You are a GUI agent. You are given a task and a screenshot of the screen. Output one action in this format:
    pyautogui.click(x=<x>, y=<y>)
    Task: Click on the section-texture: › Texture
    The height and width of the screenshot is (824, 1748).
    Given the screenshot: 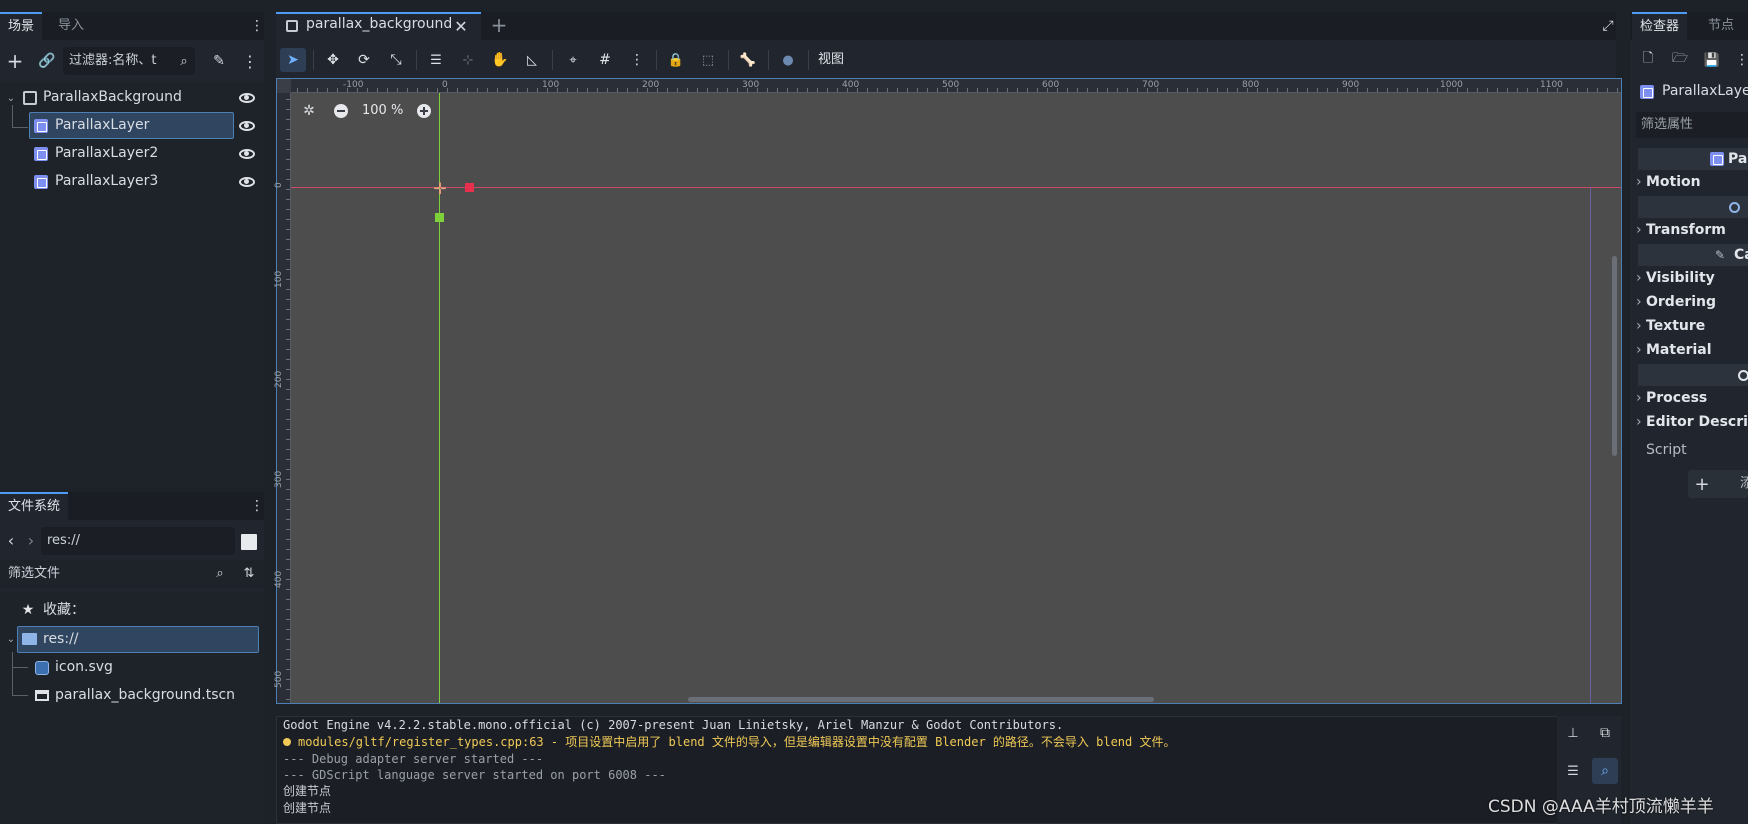 What is the action you would take?
    pyautogui.click(x=1670, y=326)
    